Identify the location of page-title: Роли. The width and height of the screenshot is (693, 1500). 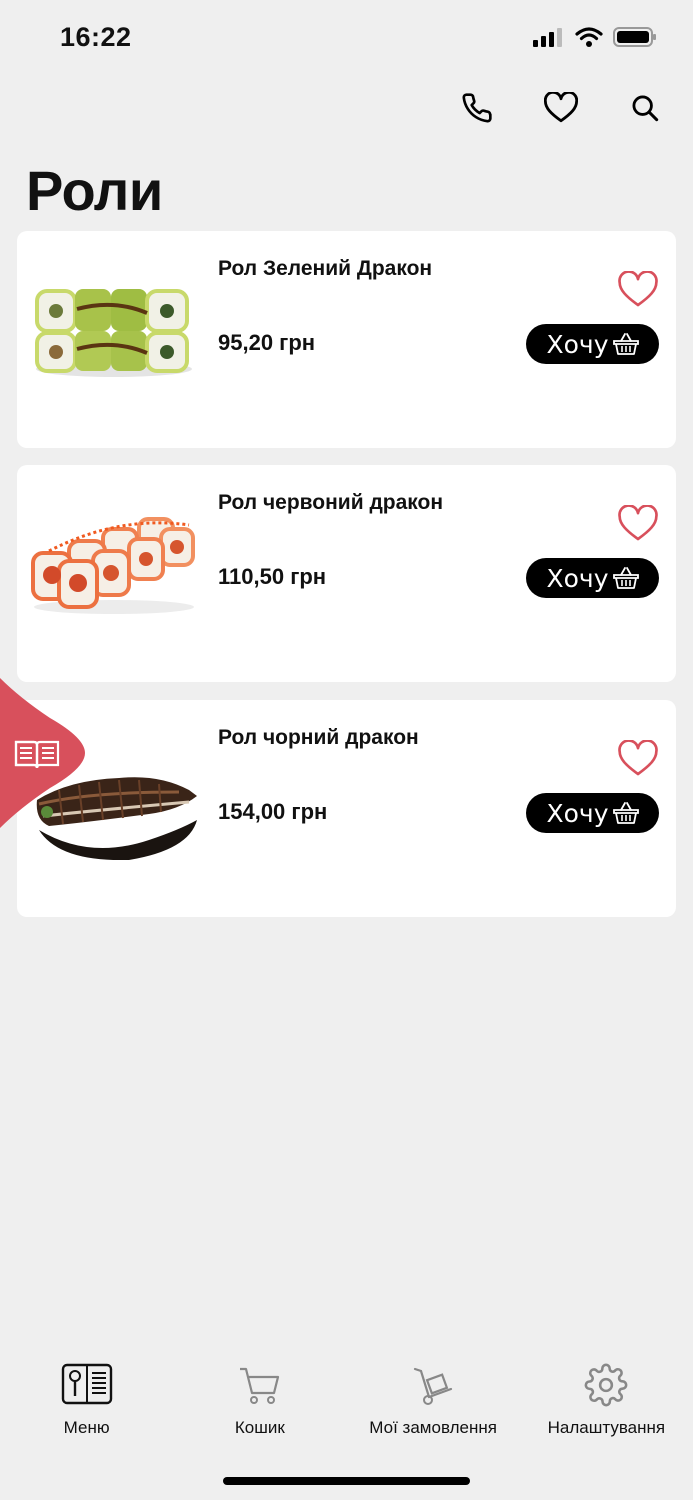
(94, 190).